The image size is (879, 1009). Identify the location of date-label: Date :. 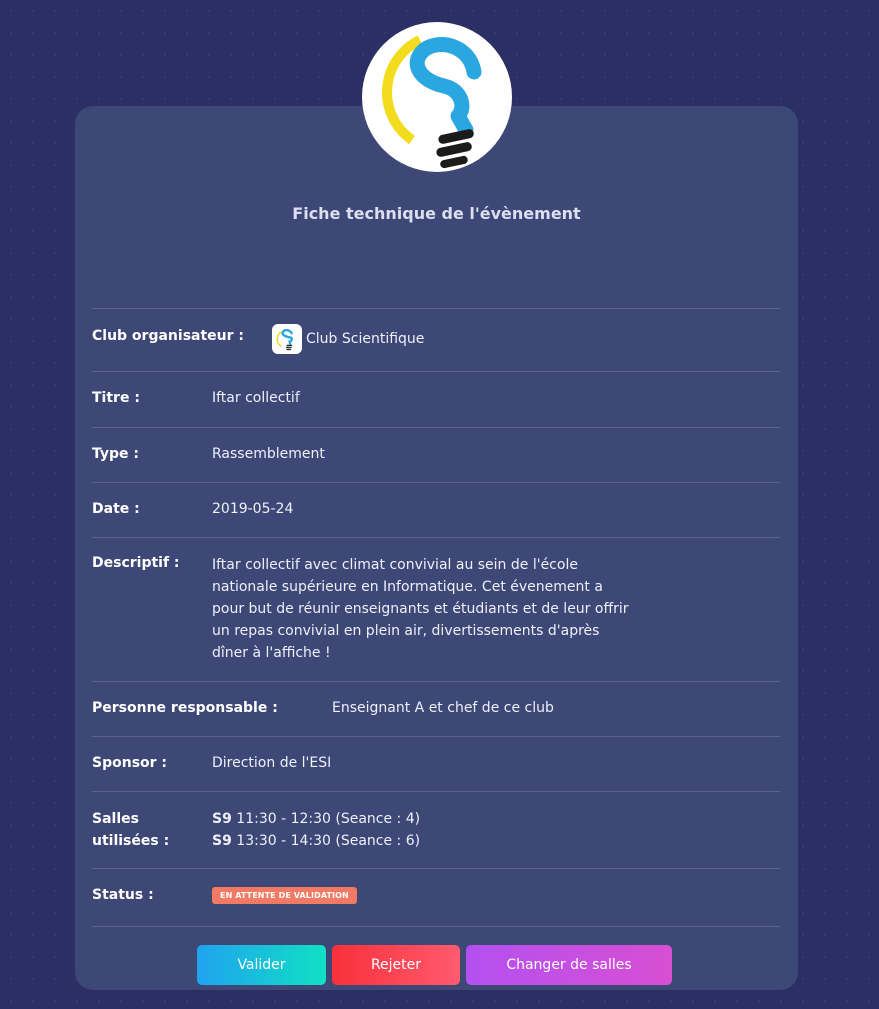
(116, 509).